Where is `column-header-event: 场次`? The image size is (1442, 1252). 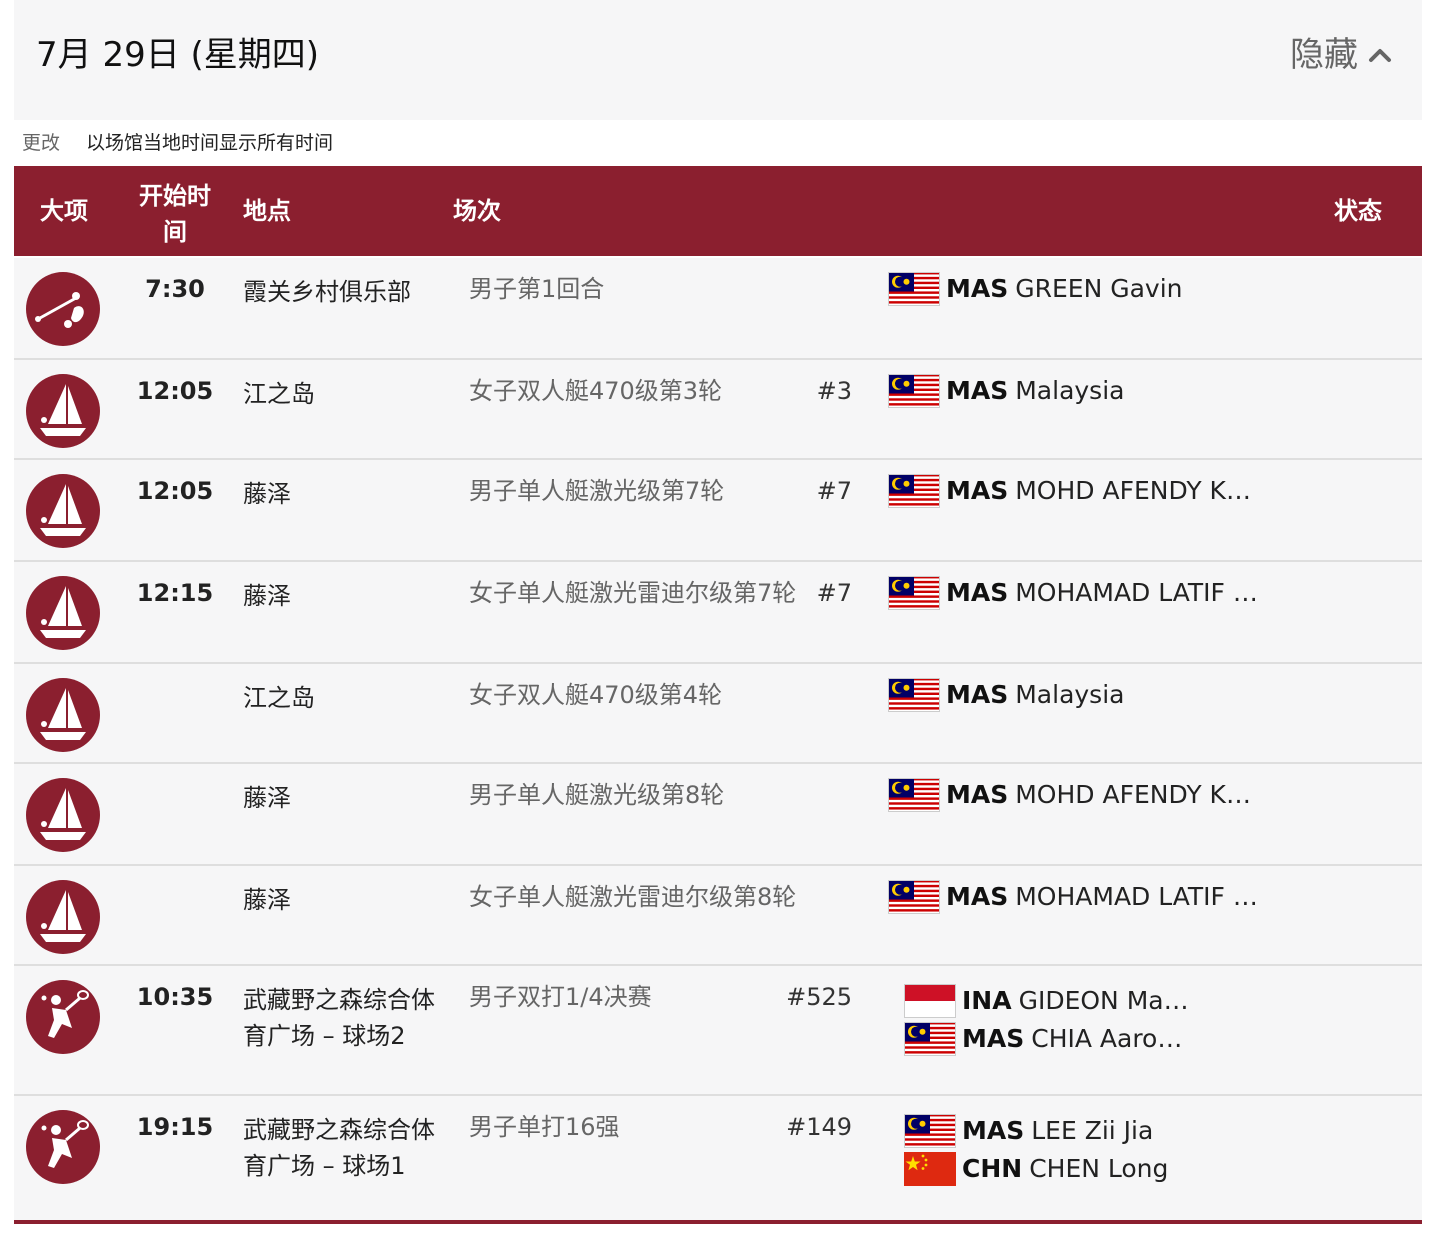 column-header-event: 场次 is located at coordinates (477, 211).